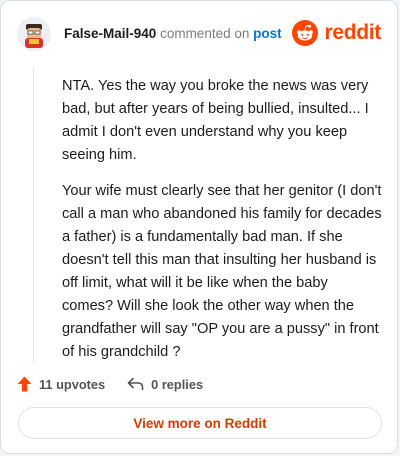 Image resolution: width=400 pixels, height=456 pixels. I want to click on reply-arrow-icon, so click(135, 384).